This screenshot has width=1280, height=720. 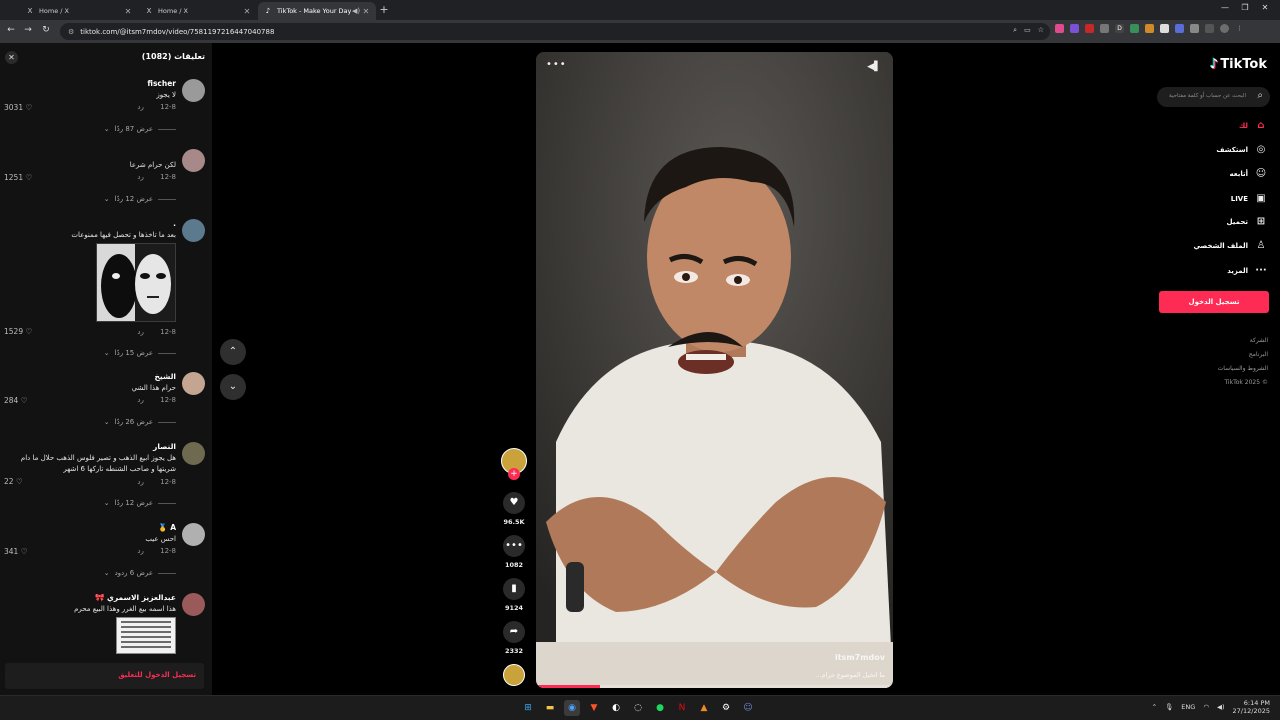 What do you see at coordinates (18, 107) in the screenshot?
I see `like-count: 3031 ♡` at bounding box center [18, 107].